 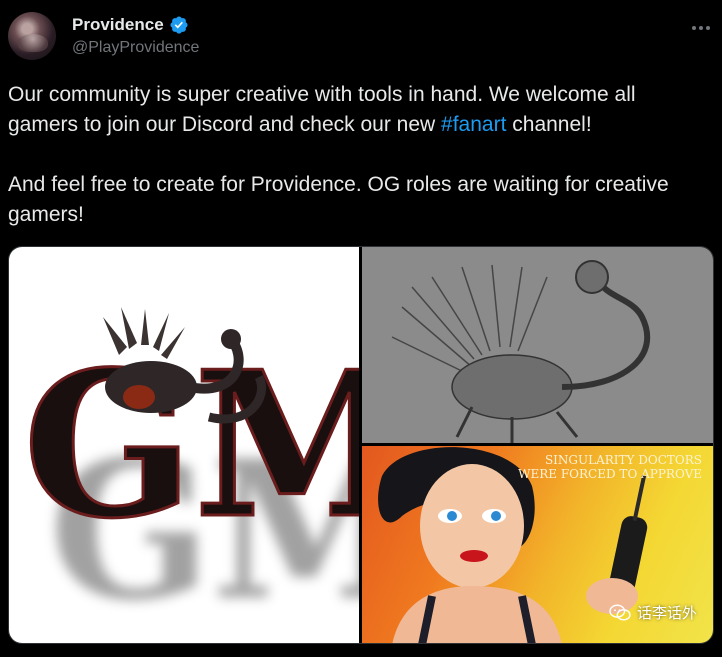 What do you see at coordinates (135, 48) in the screenshot?
I see `handle: @PlayProvidence` at bounding box center [135, 48].